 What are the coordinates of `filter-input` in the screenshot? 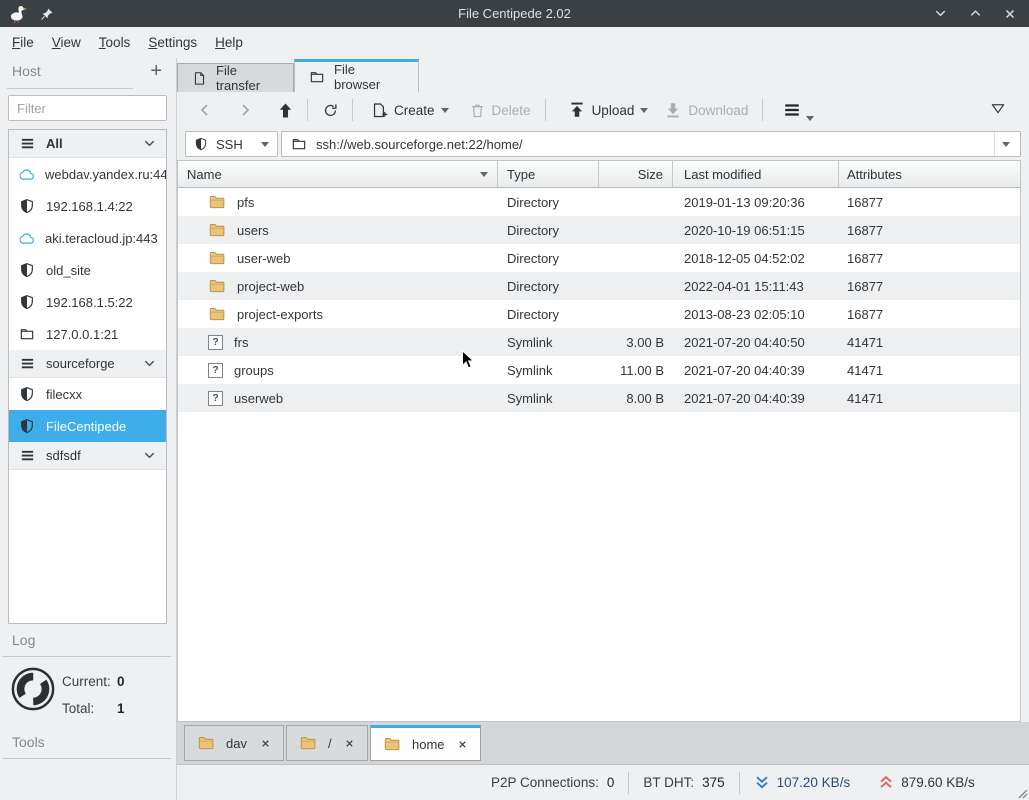 It's located at (87, 108).